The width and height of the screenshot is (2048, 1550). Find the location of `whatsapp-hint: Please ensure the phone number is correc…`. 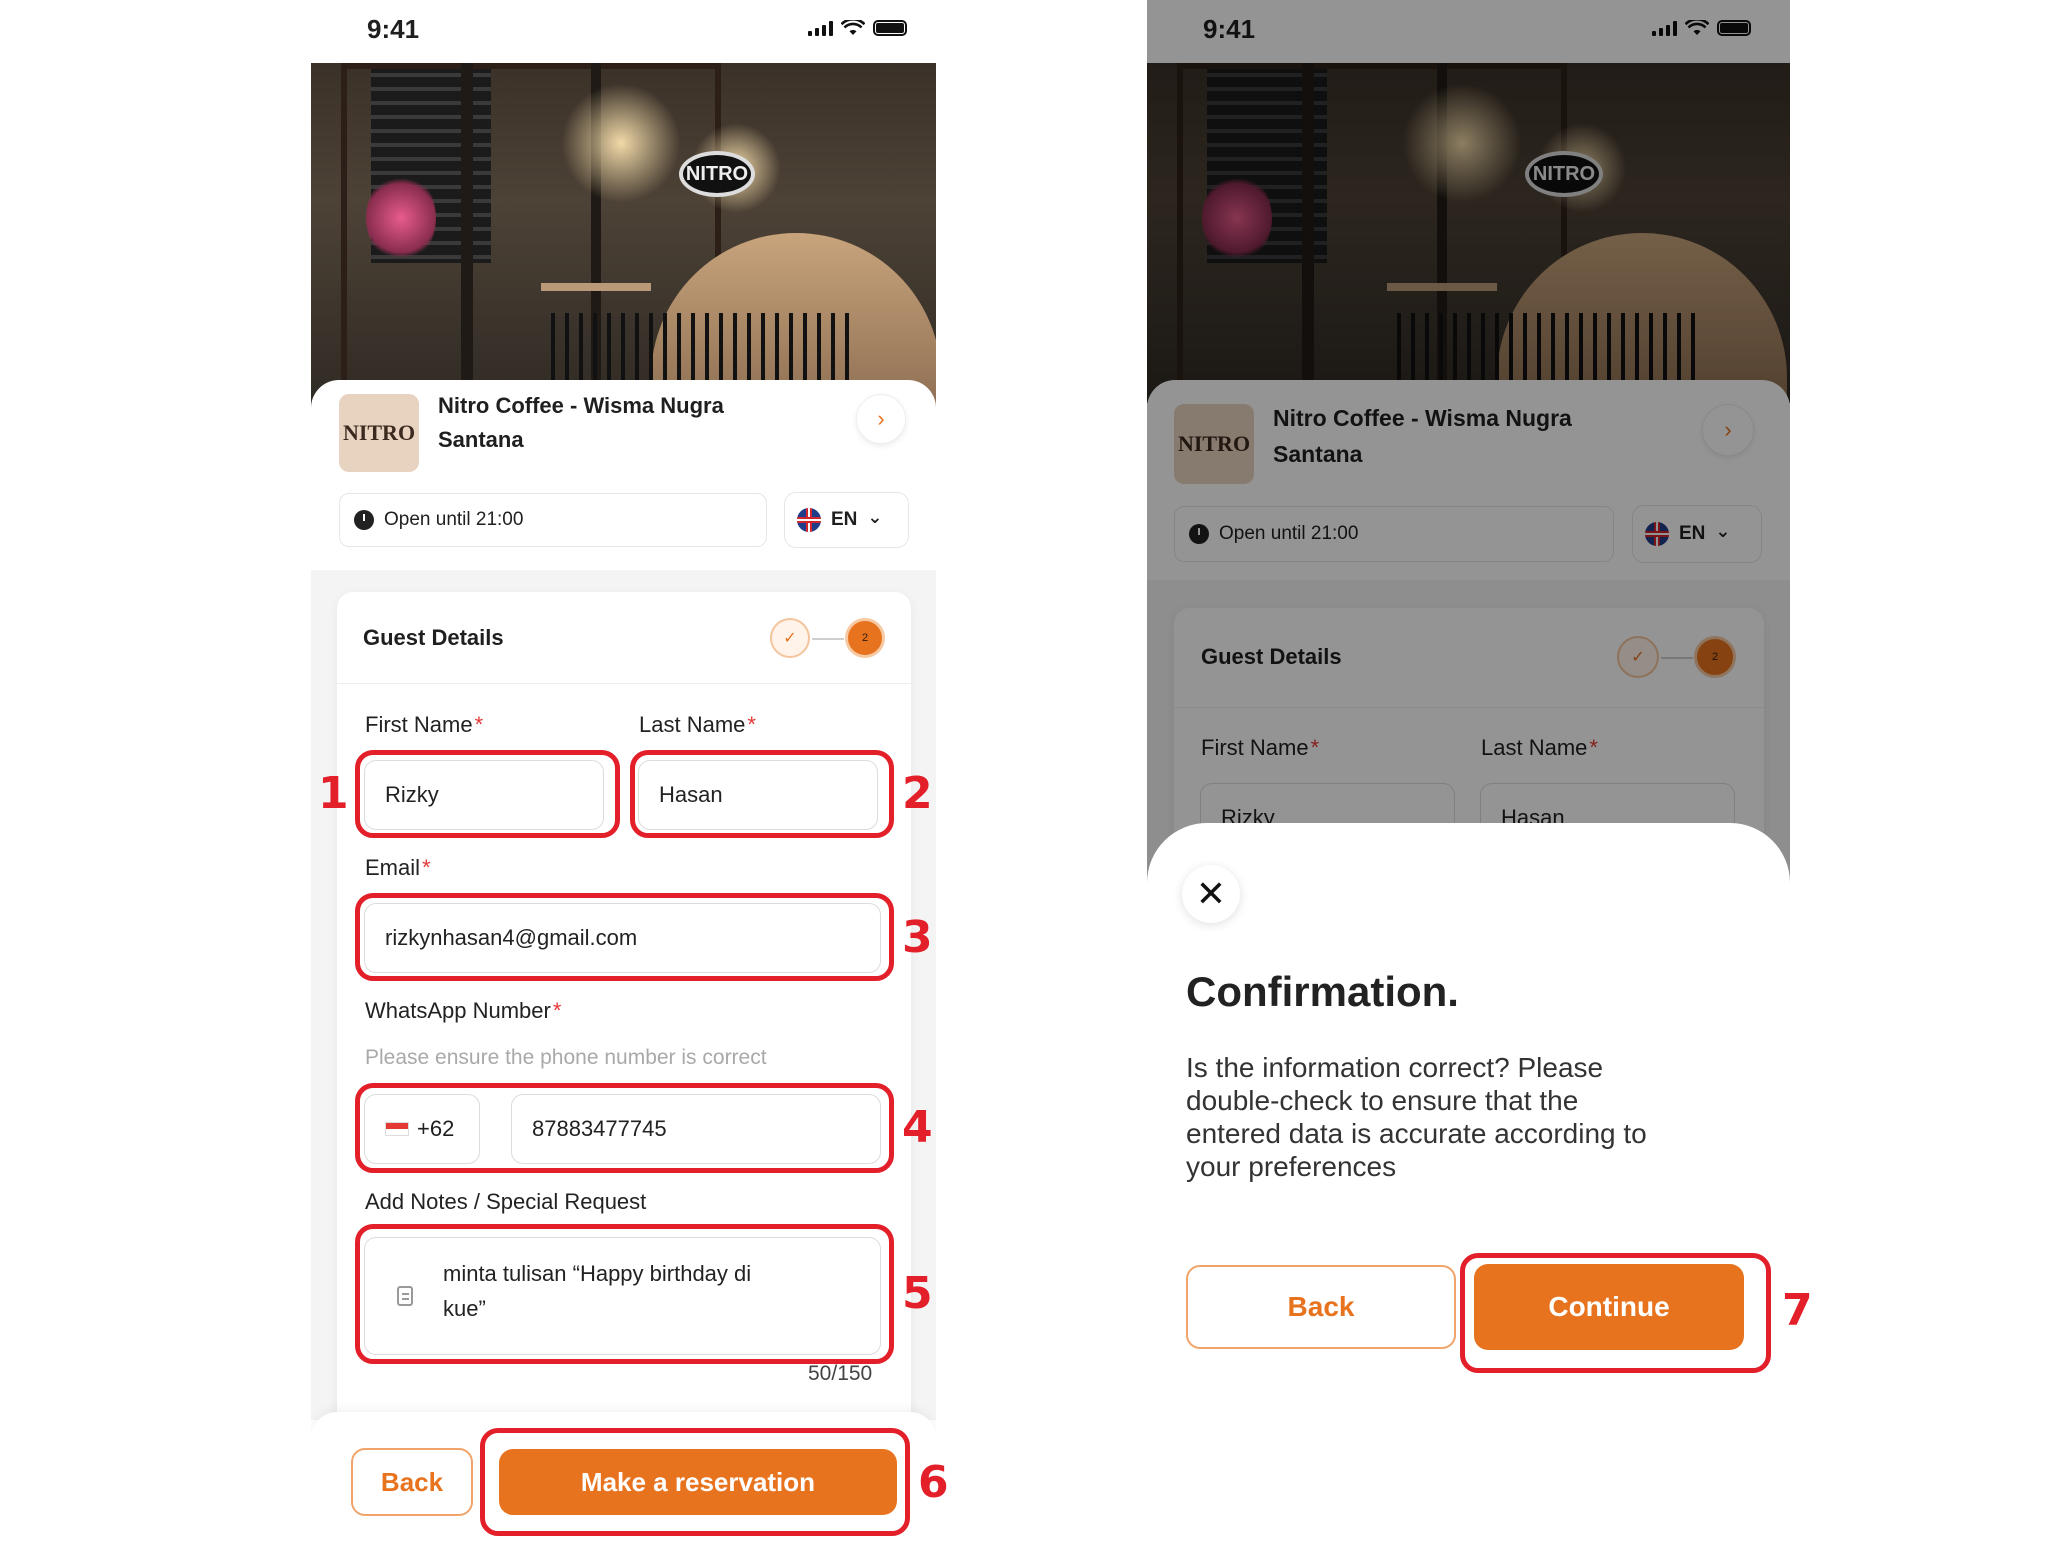

whatsapp-hint: Please ensure the phone number is correc… is located at coordinates (566, 1057).